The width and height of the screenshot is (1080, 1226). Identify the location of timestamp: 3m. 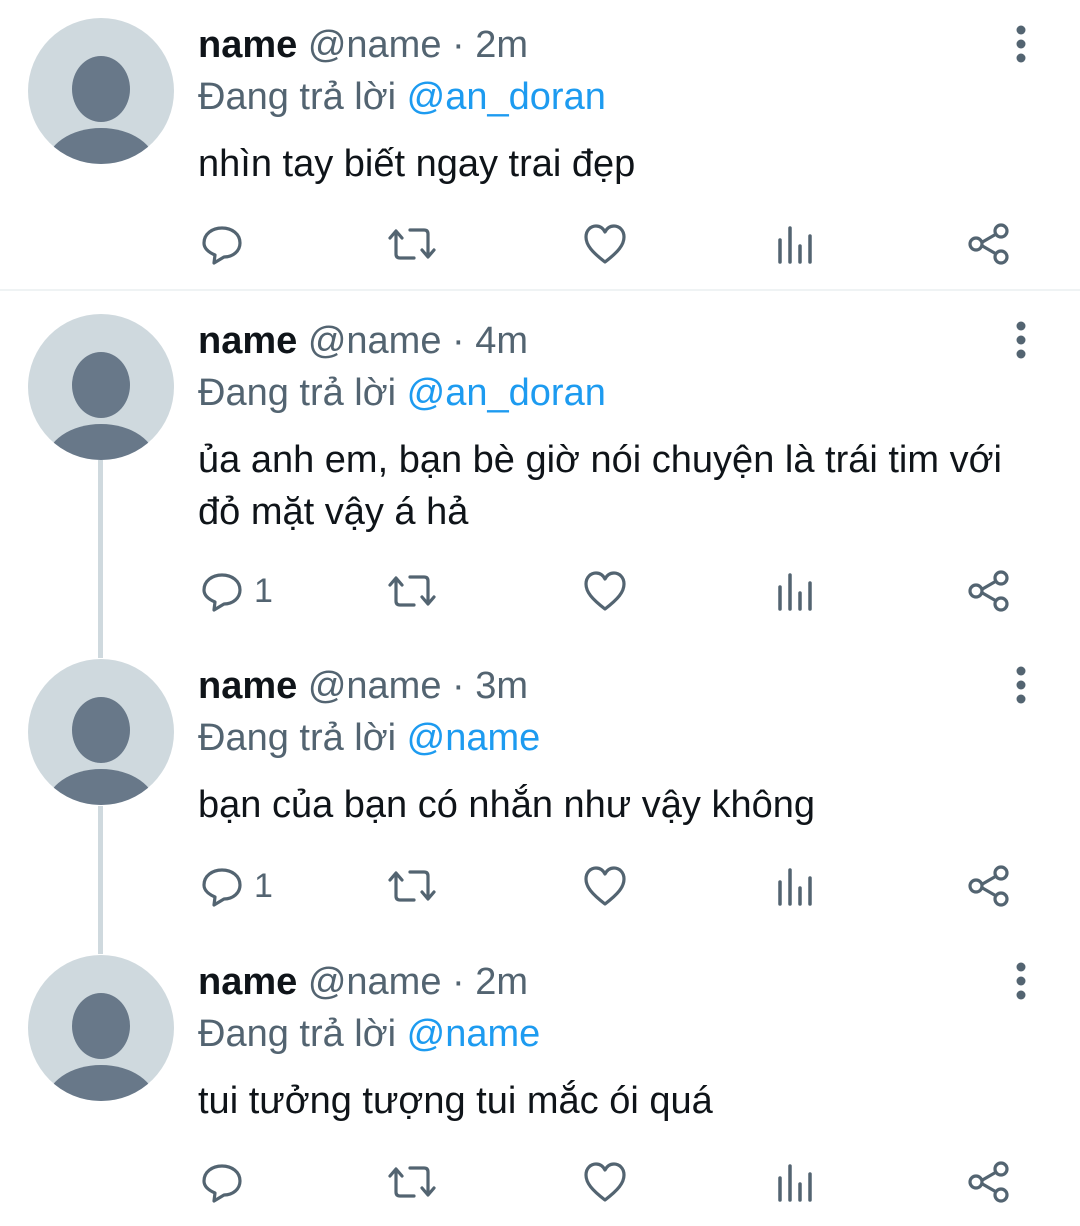
(501, 686).